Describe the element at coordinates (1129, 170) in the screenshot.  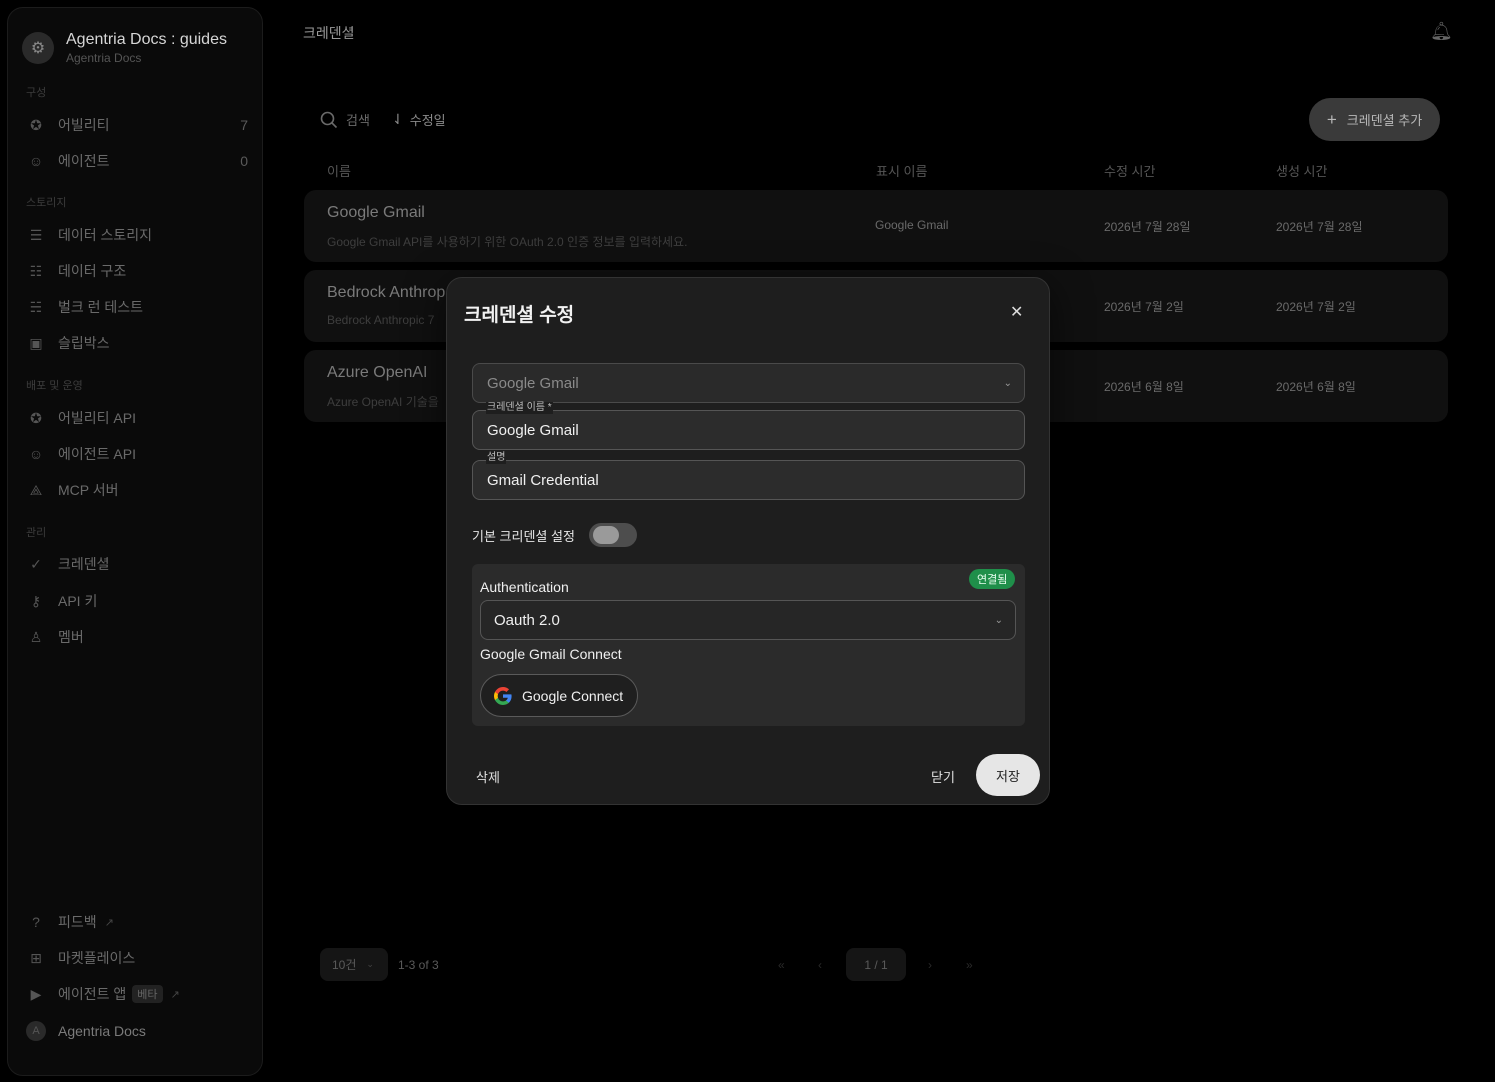
I see `column-header-modified: 수정 시간` at that location.